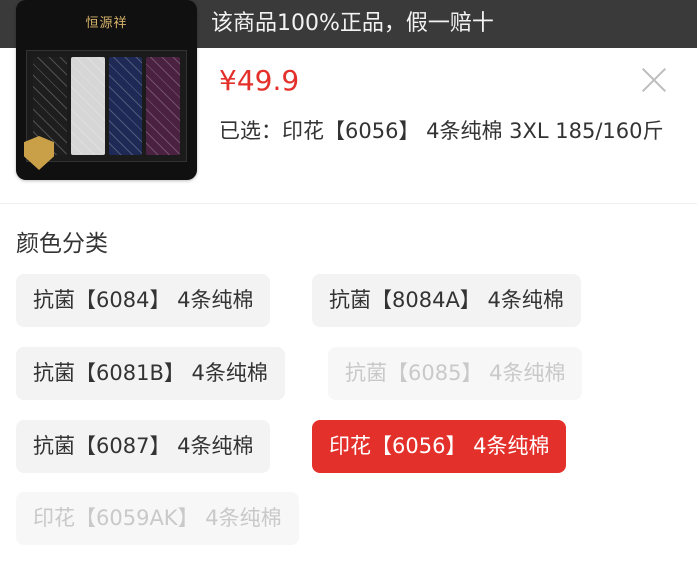 This screenshot has height=566, width=697. What do you see at coordinates (39, 153) in the screenshot?
I see `quality-shield-icon` at bounding box center [39, 153].